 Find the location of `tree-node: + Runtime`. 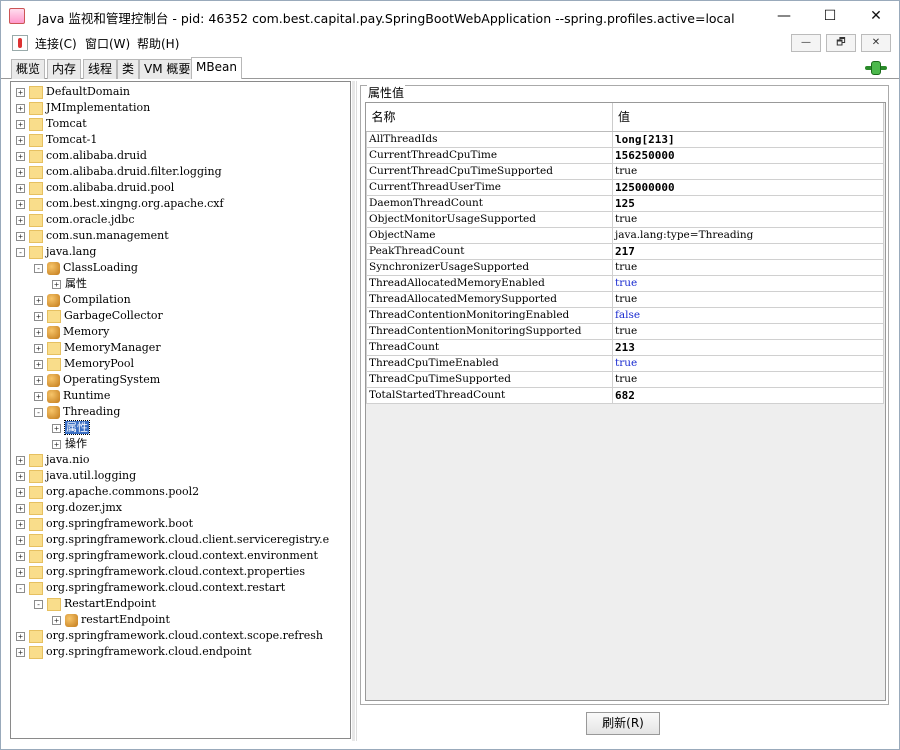

tree-node: + Runtime is located at coordinates (72, 396).